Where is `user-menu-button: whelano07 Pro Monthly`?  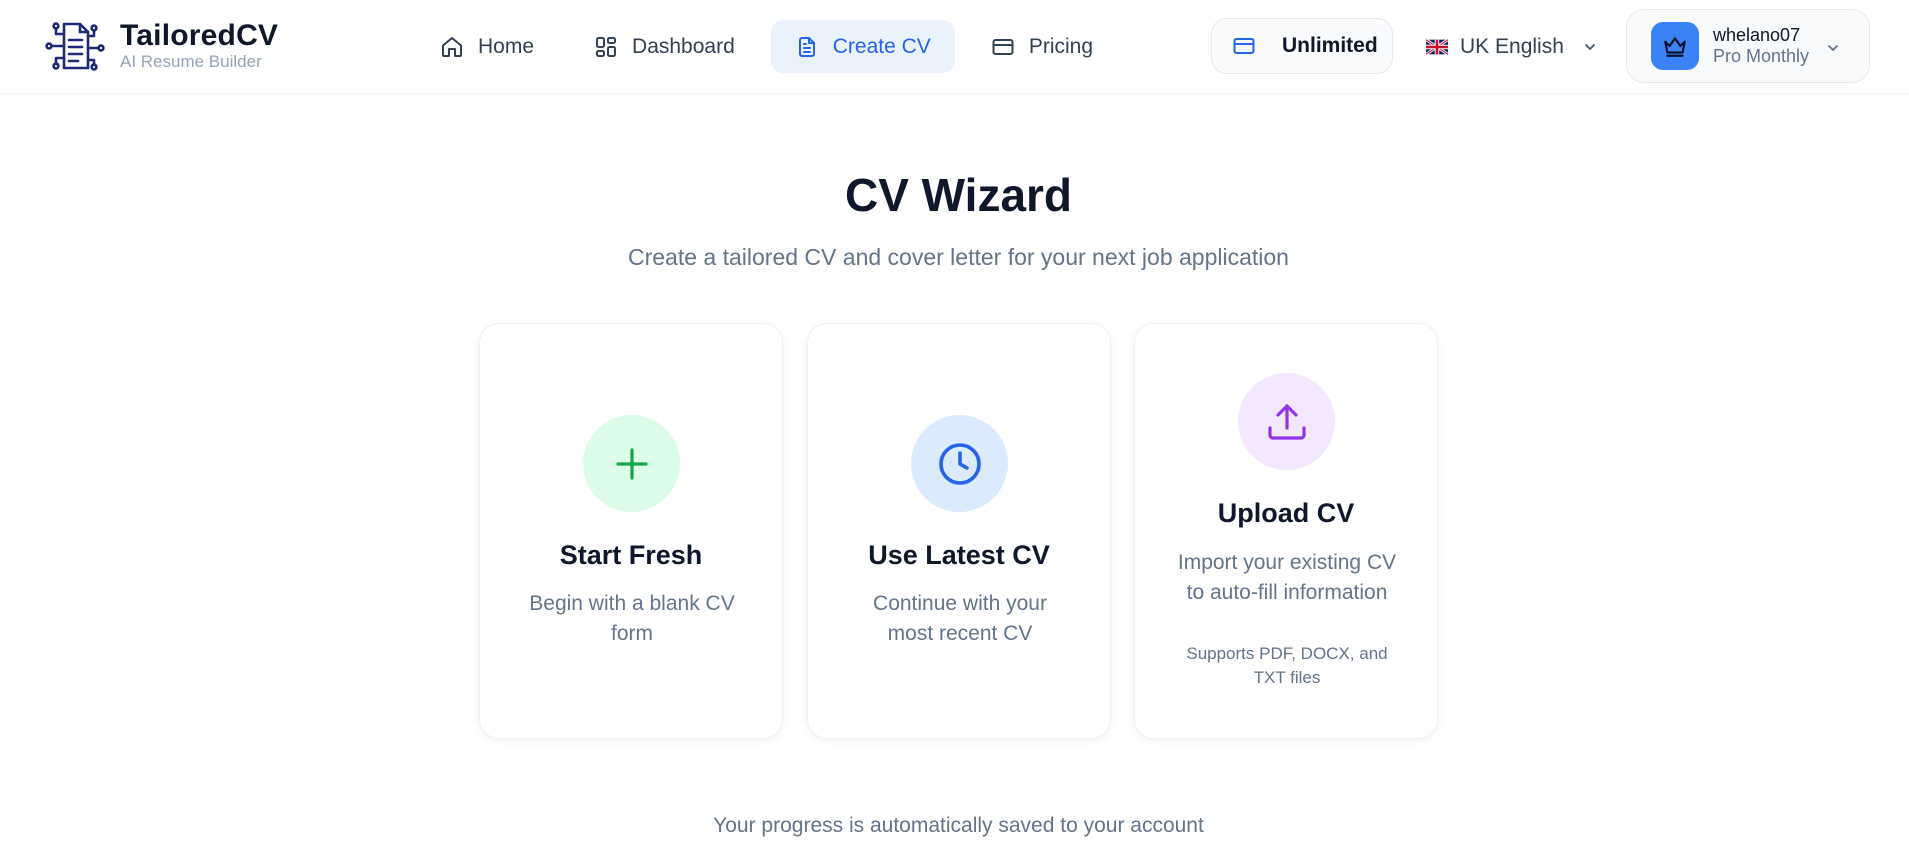
user-menu-button: whelano07 Pro Monthly is located at coordinates (1748, 46).